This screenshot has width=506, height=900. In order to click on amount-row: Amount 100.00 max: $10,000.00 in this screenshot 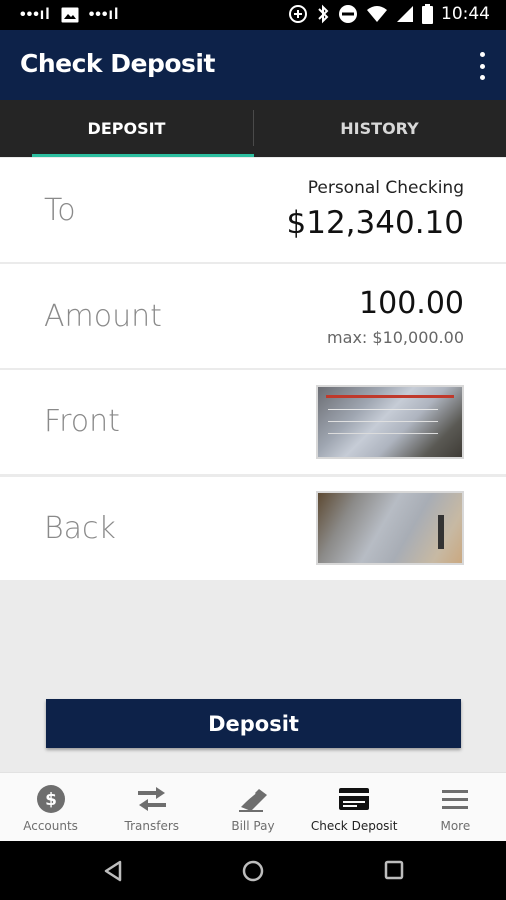, I will do `click(253, 316)`.